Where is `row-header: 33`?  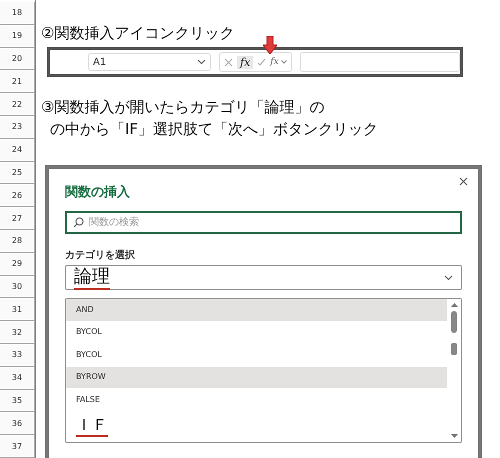 row-header: 33 is located at coordinates (17, 355).